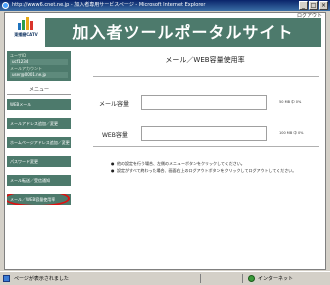  Describe the element at coordinates (39, 90) in the screenshot. I see `menu-title: メニュー` at that location.